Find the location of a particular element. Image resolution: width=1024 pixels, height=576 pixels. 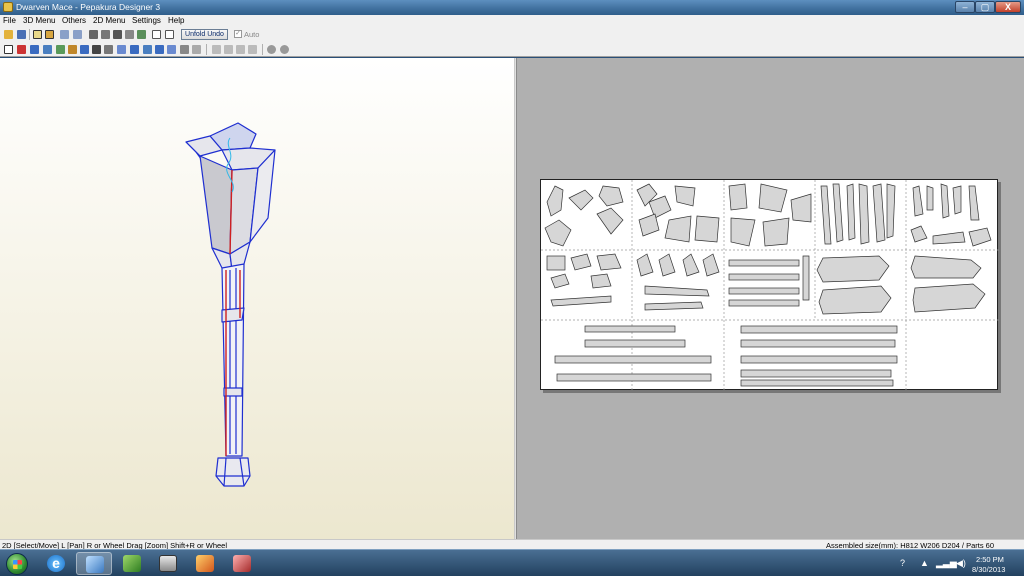

taskbar-internet-explorer: e is located at coordinates (56, 563).